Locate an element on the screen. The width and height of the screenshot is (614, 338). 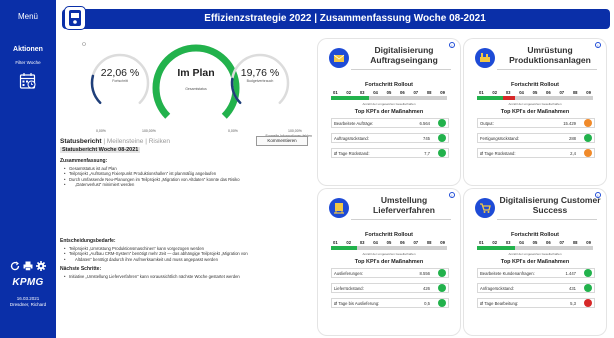
card-header: i Digitalisierung Auftragseingang is located at coordinates (389, 58).